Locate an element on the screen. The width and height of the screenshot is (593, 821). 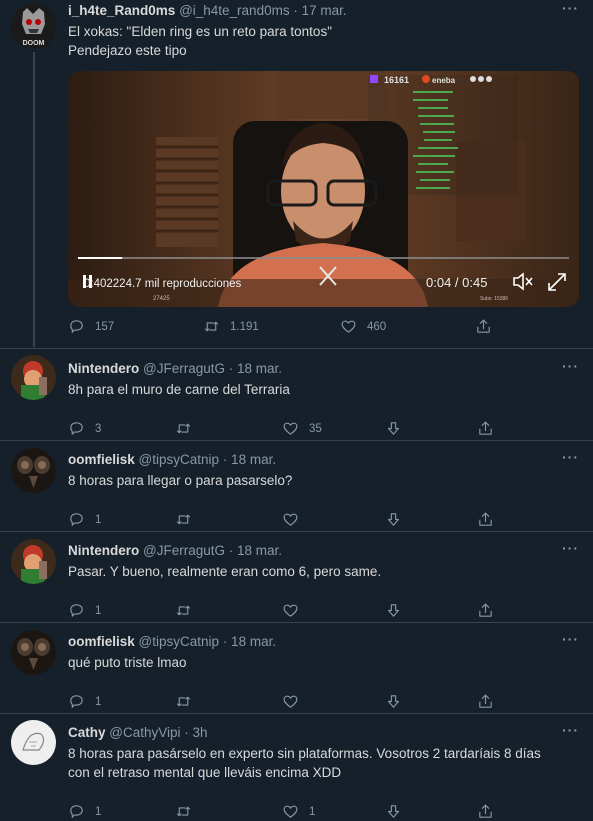
progress-track is located at coordinates (323, 258).